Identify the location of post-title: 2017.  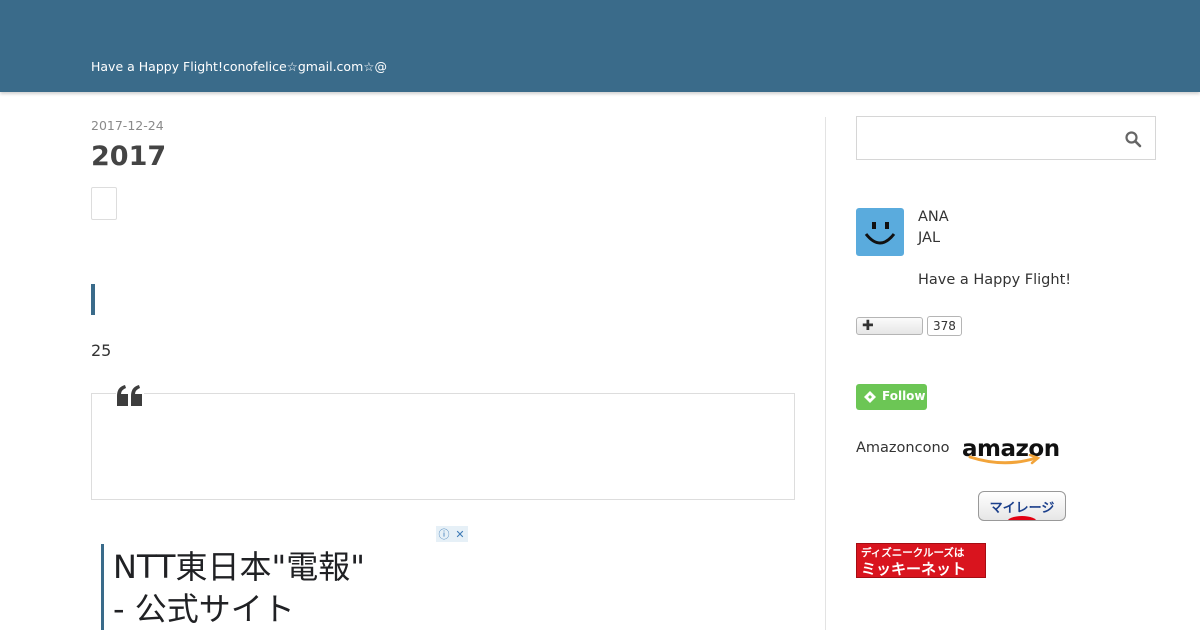
(128, 156).